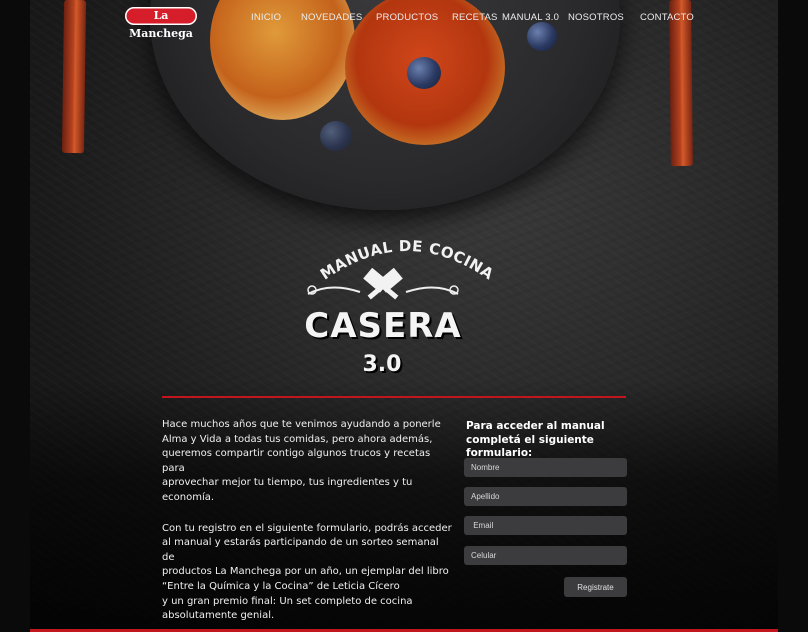  Describe the element at coordinates (545, 525) in the screenshot. I see `email-input` at that location.